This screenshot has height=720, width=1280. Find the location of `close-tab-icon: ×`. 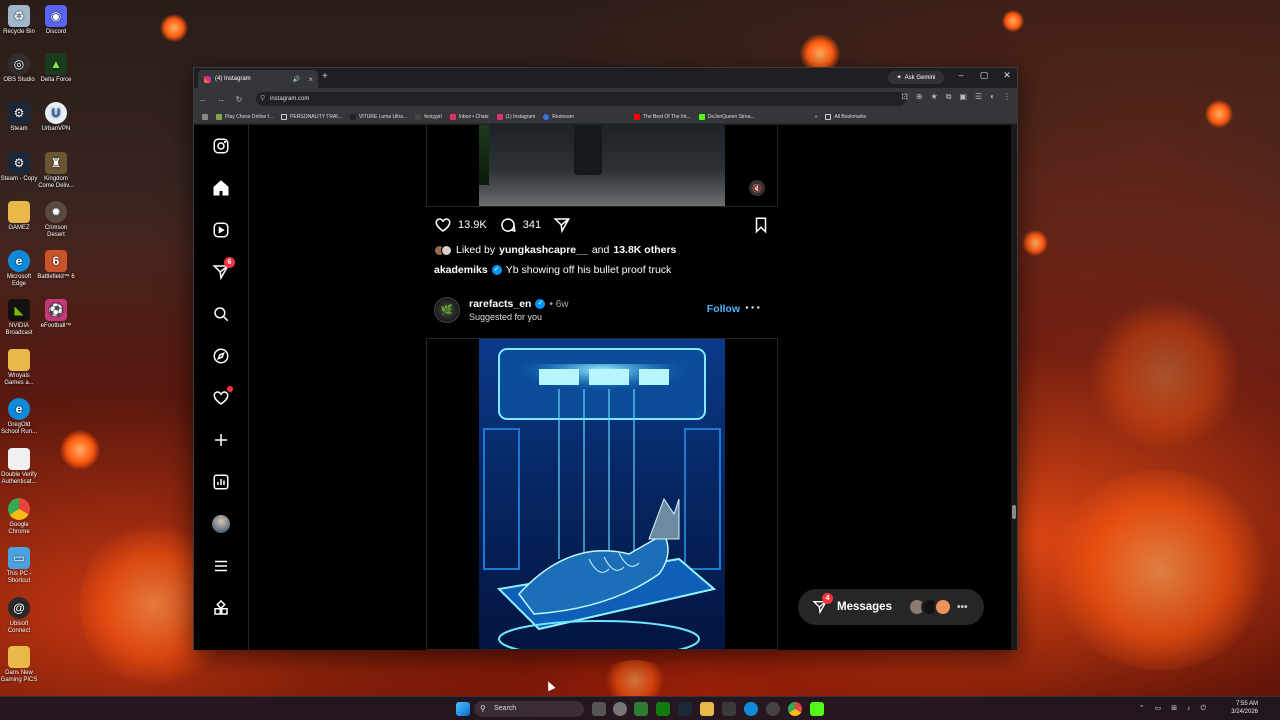

close-tab-icon: × is located at coordinates (310, 79).